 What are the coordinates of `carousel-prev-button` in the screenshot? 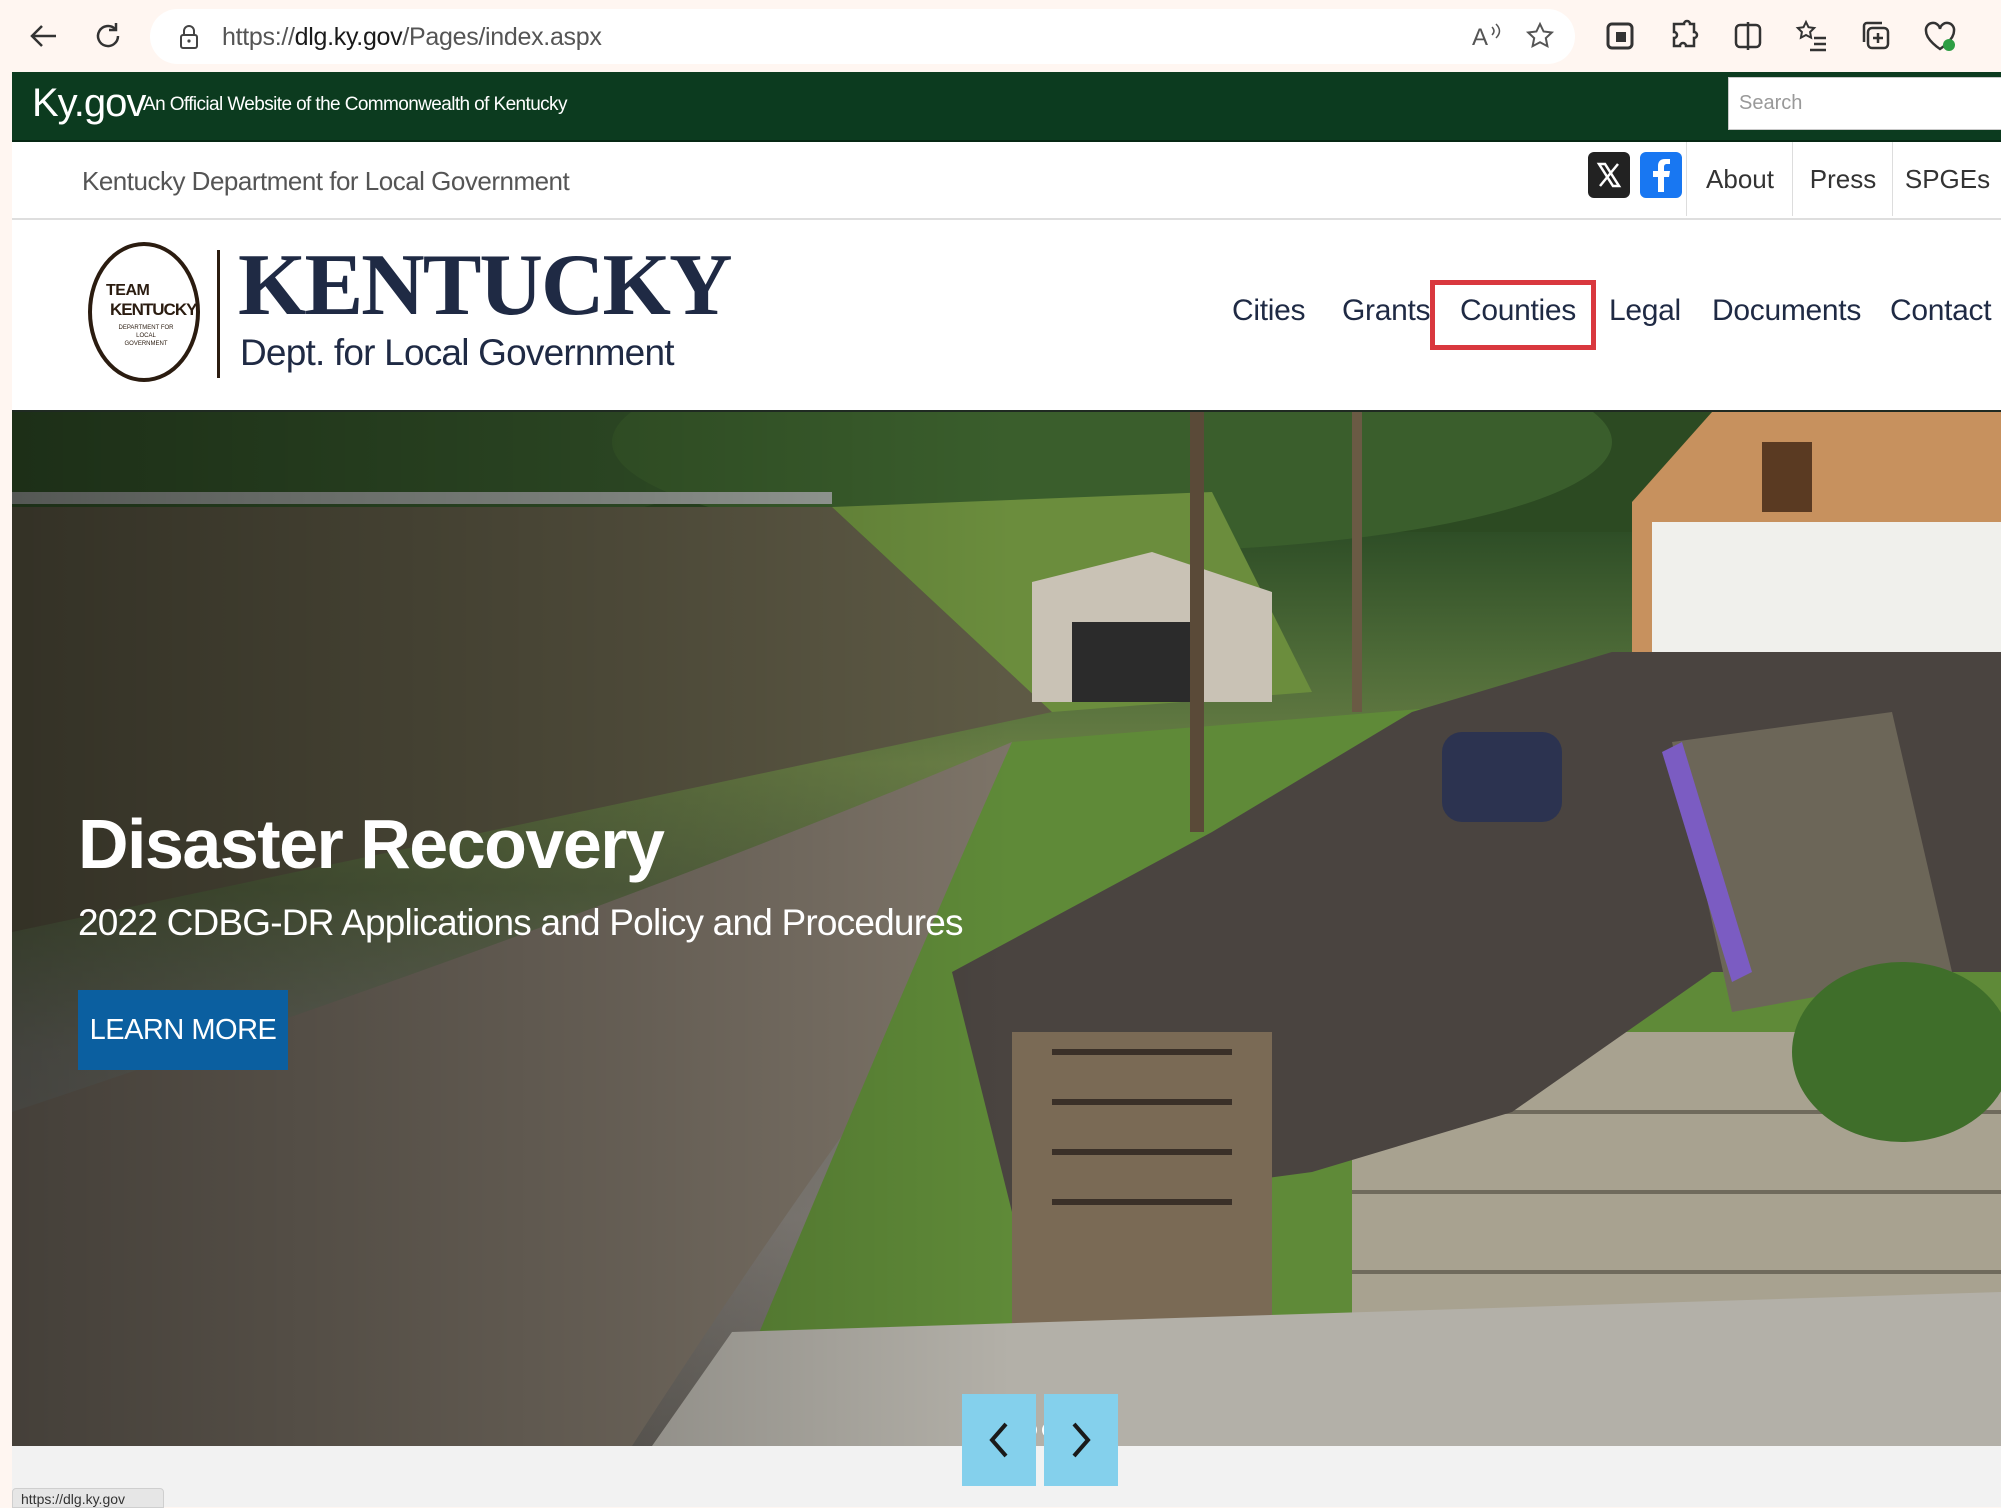 It's located at (999, 1440).